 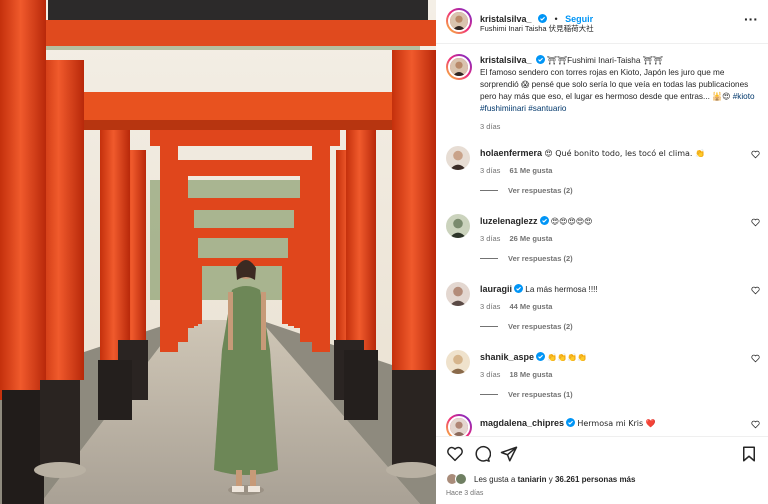 What do you see at coordinates (509, 454) in the screenshot?
I see `share-icon` at bounding box center [509, 454].